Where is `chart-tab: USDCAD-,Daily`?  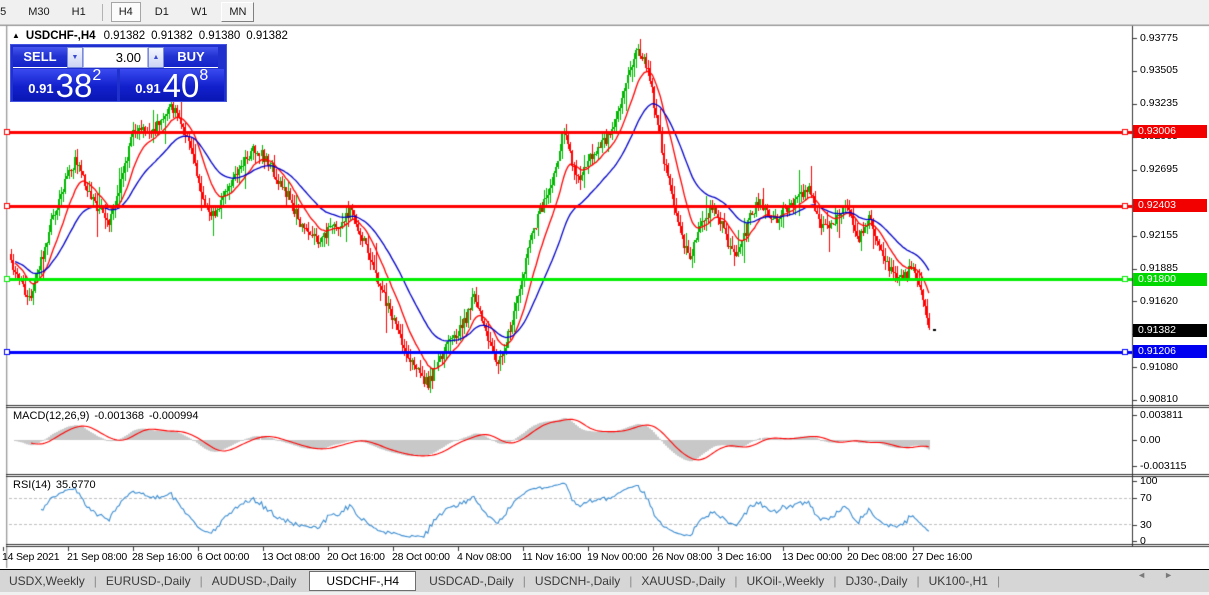 chart-tab: USDCAD-,Daily is located at coordinates (471, 581).